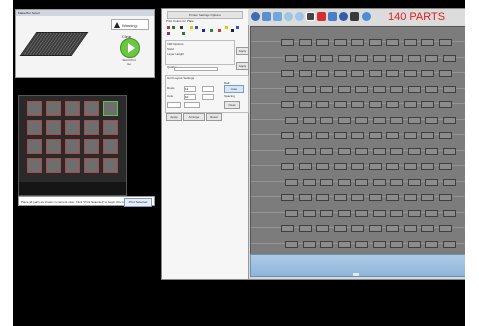  Describe the element at coordinates (354, 16) in the screenshot. I see `camera-icon` at that location.